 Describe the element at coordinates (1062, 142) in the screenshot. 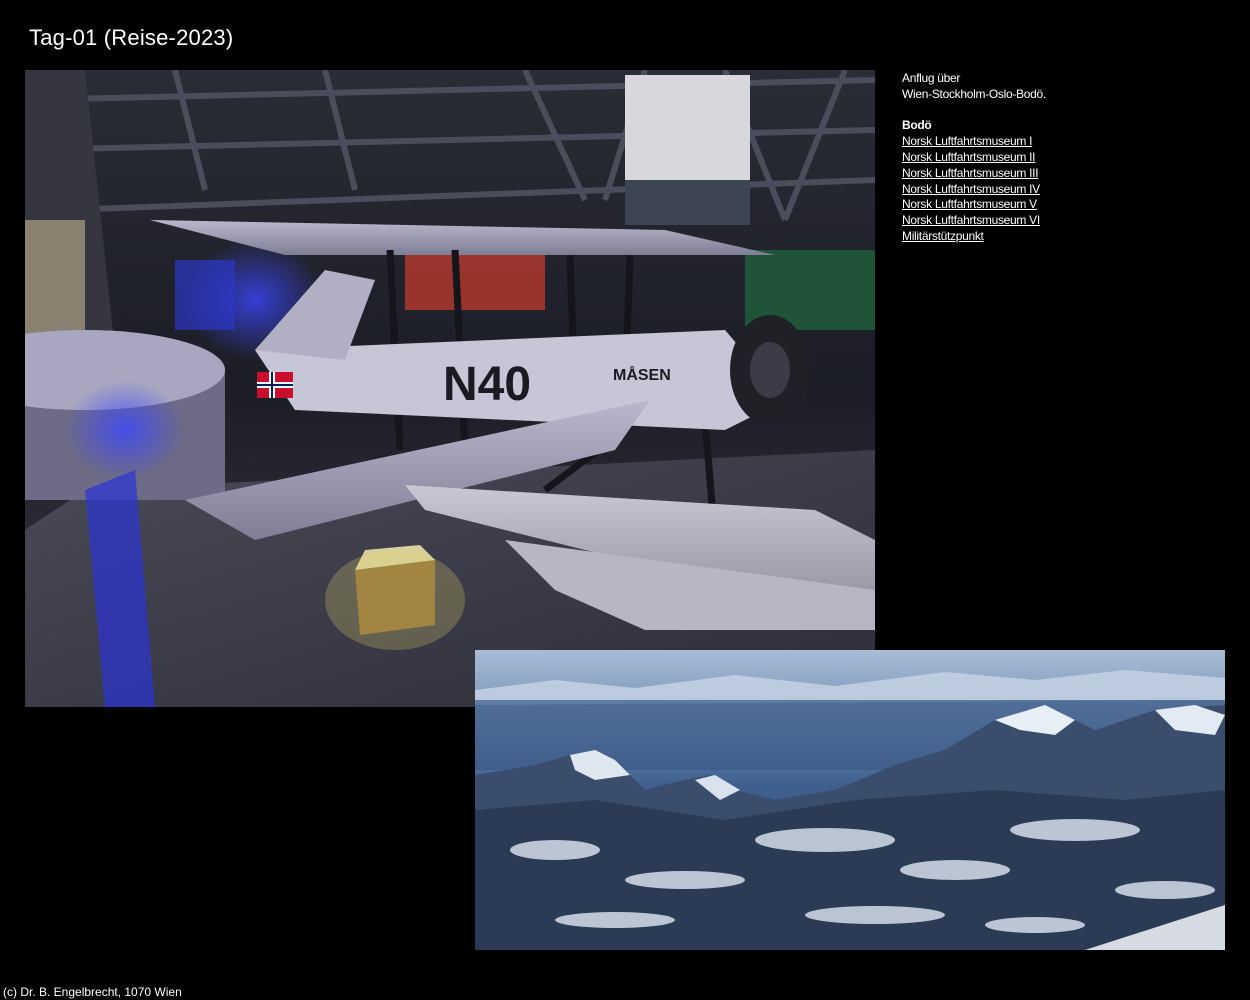

I see `link-luftfahrtsmuseum-1: Norsk Luftfahrtsmuseum I` at that location.